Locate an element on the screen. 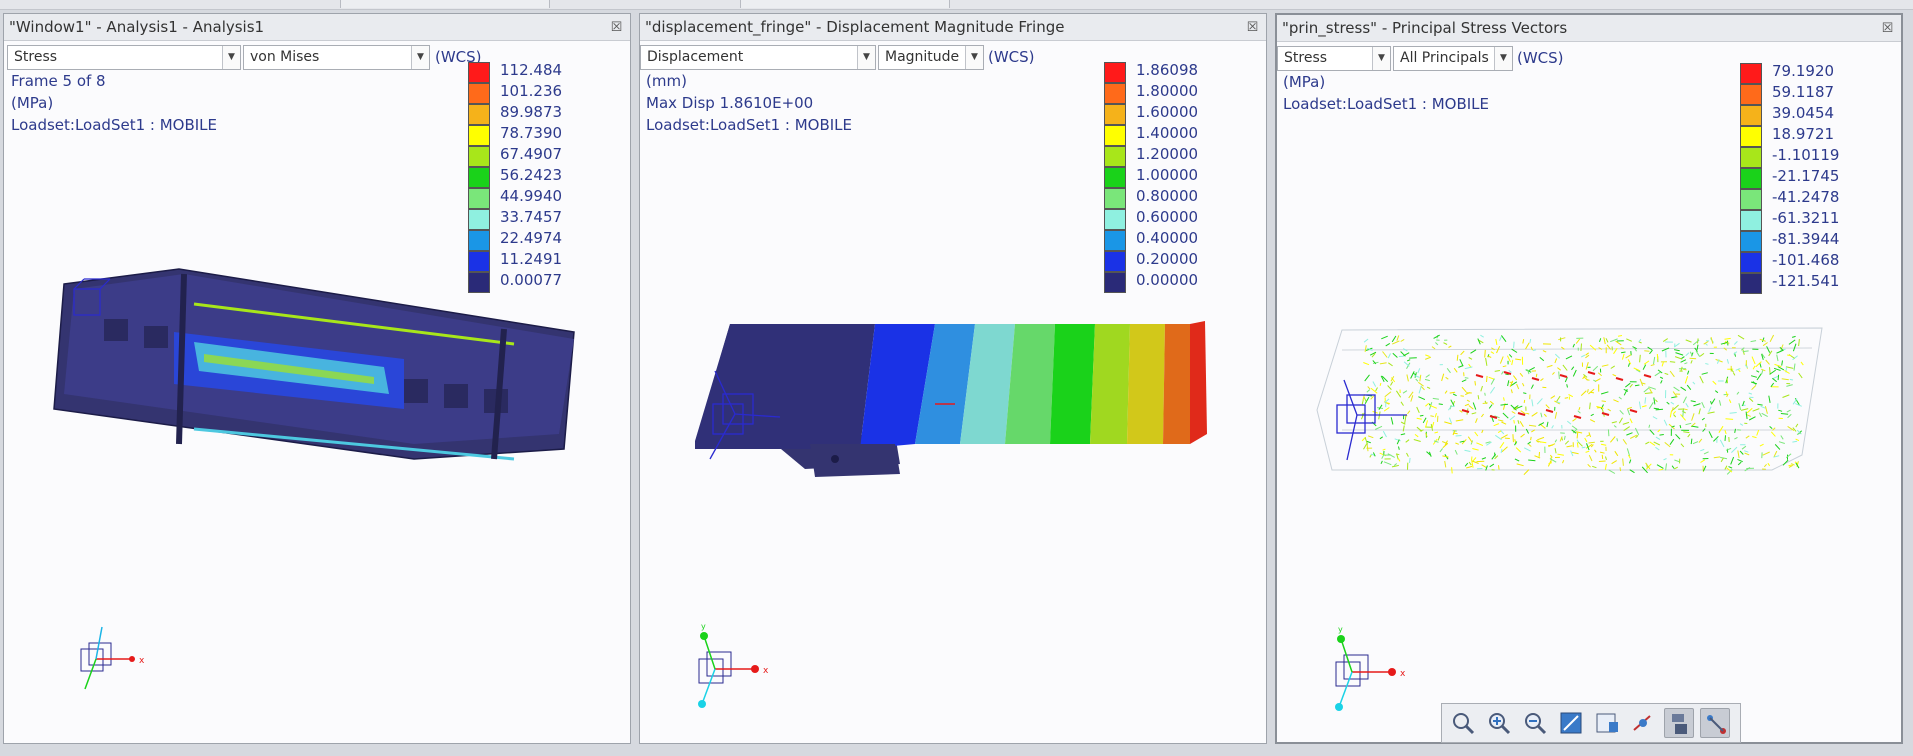 This screenshot has height=756, width=1913. component-dropdown: All Principals ▼ is located at coordinates (1453, 58).